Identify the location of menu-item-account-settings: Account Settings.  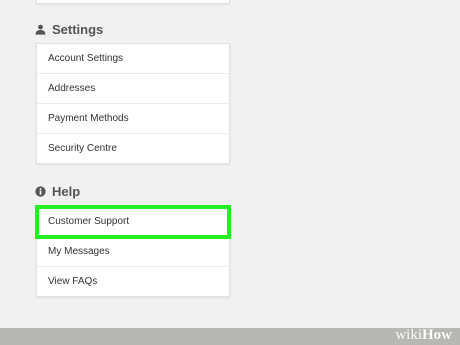
(133, 59).